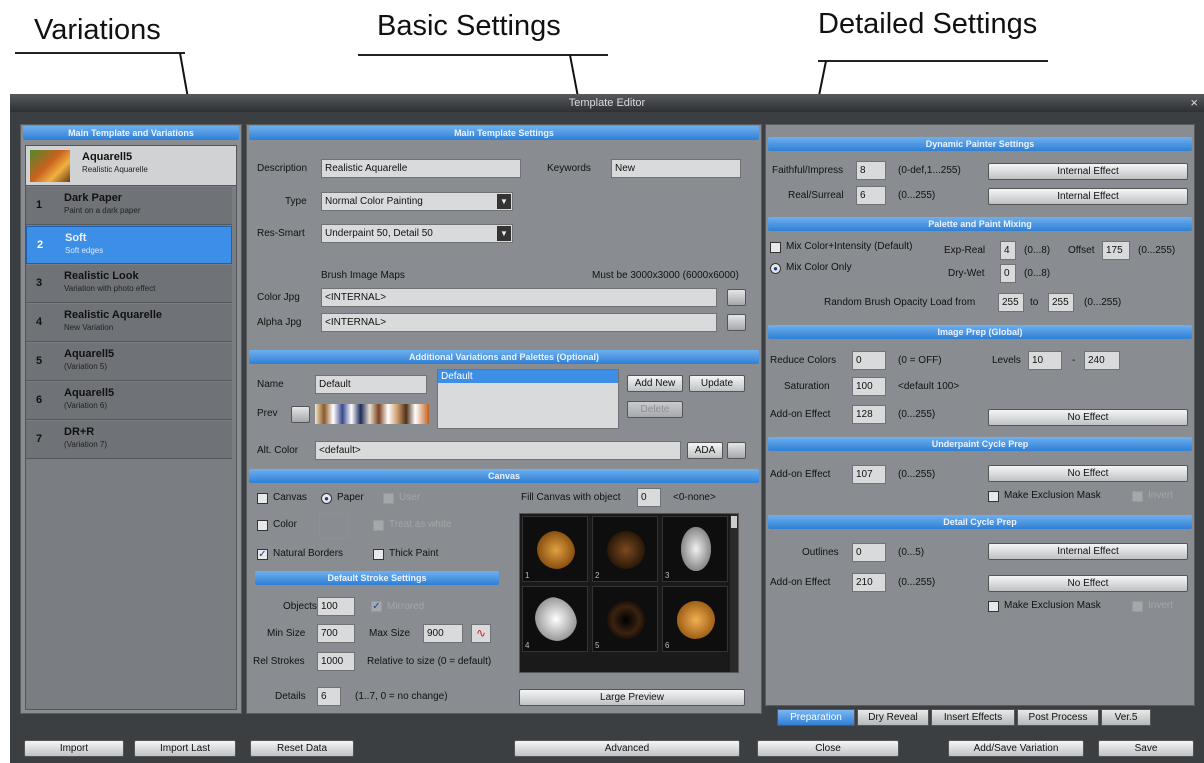 This screenshot has height=763, width=1204. What do you see at coordinates (1126, 717) in the screenshot?
I see `tab-version: Ver.5` at bounding box center [1126, 717].